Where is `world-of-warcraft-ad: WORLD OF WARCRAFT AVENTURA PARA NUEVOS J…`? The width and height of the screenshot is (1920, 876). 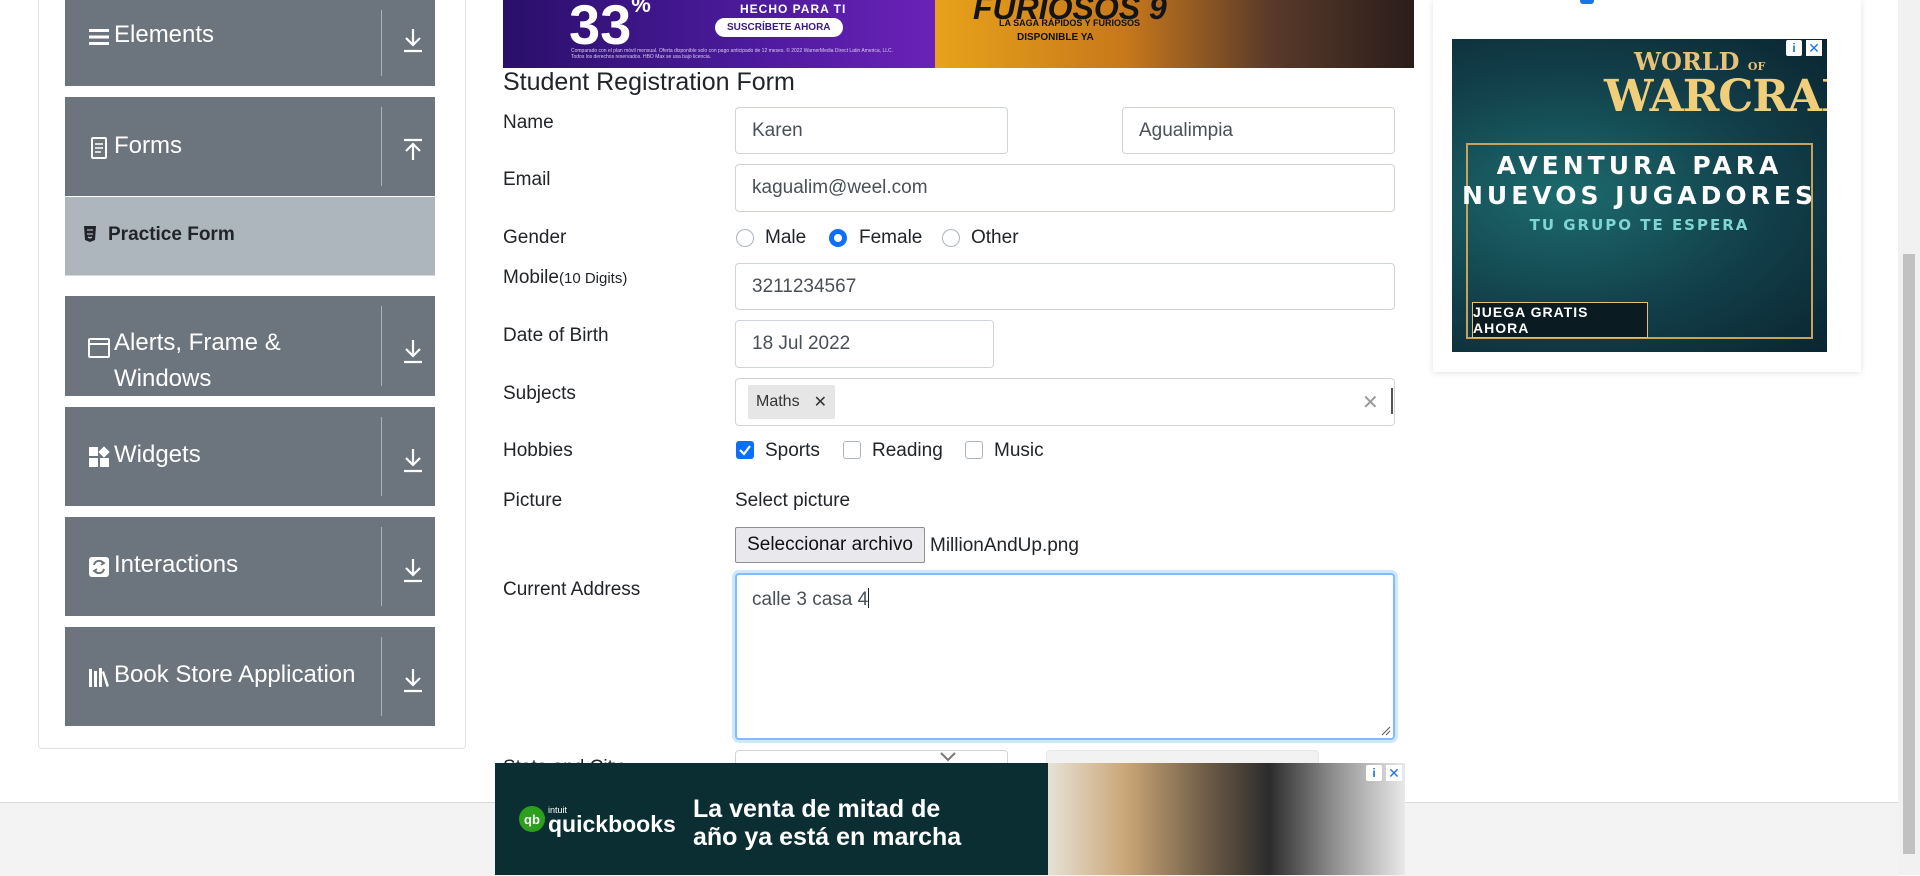 world-of-warcraft-ad: WORLD OF WARCRAFT AVENTURA PARA NUEVOS J… is located at coordinates (1639, 195).